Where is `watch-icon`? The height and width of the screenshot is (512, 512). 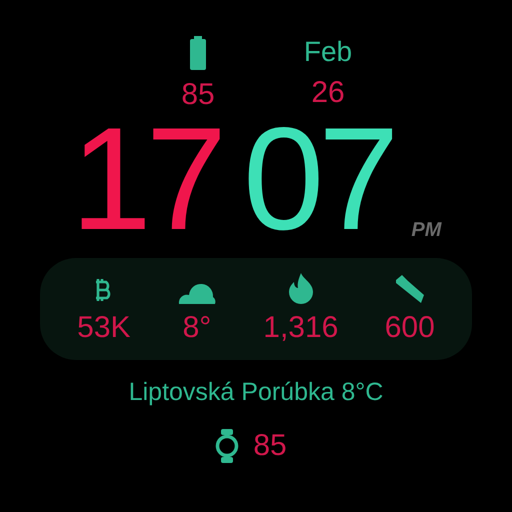 watch-icon is located at coordinates (227, 446).